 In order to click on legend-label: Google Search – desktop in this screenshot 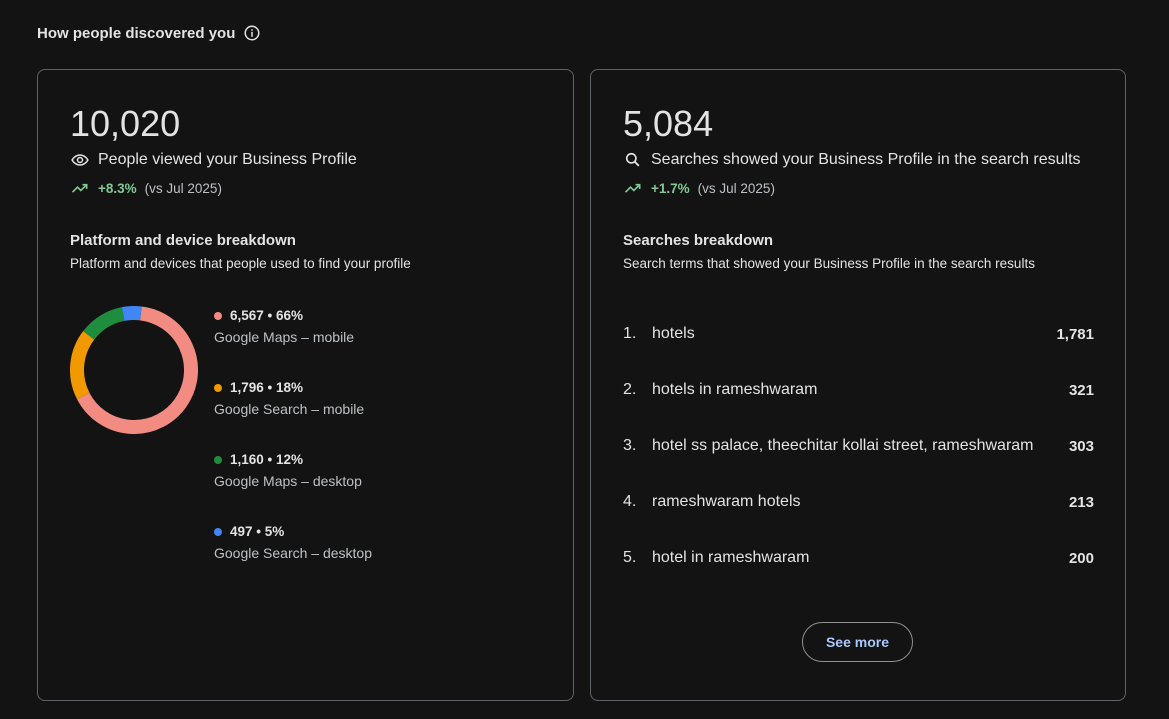, I will do `click(293, 553)`.